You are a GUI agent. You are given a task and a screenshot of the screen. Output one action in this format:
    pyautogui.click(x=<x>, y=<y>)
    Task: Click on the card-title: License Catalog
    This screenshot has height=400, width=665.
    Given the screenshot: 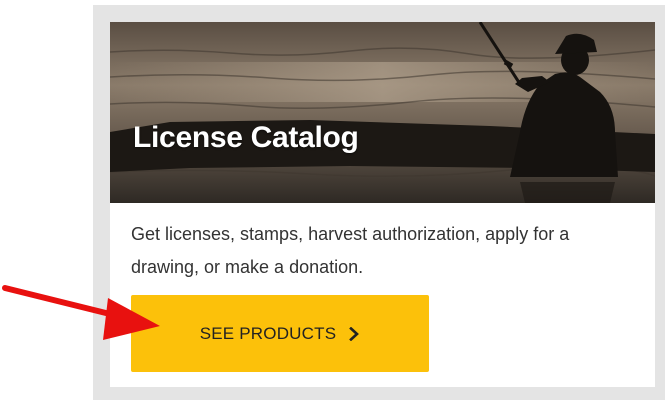 What is the action you would take?
    pyautogui.click(x=246, y=137)
    